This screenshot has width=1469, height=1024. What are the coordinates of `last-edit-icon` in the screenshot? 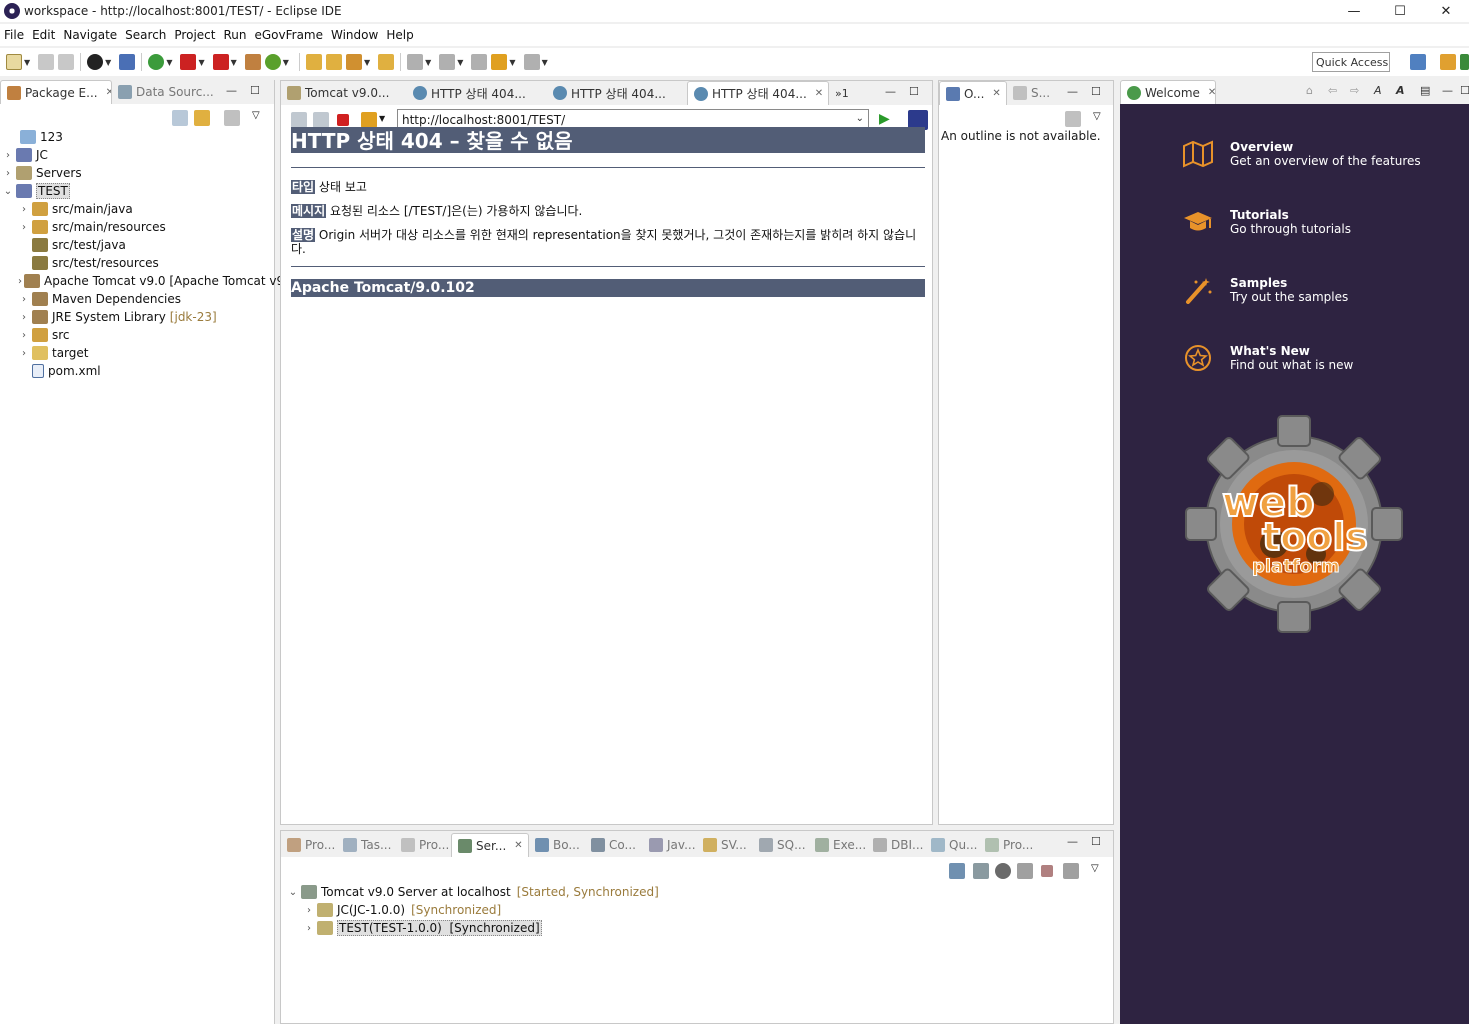 It's located at (479, 62).